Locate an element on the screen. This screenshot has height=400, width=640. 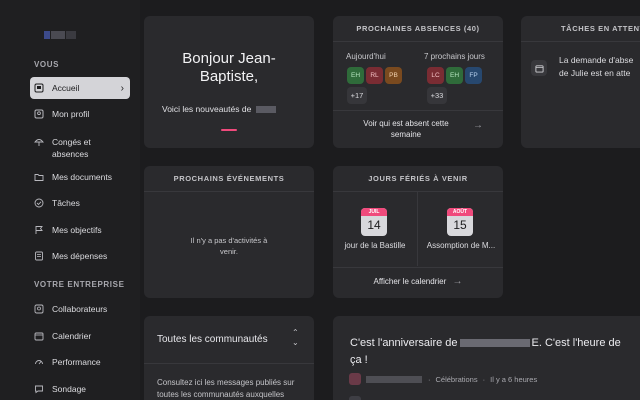
task-text-line2: de Julie est en atte is located at coordinates (595, 73).